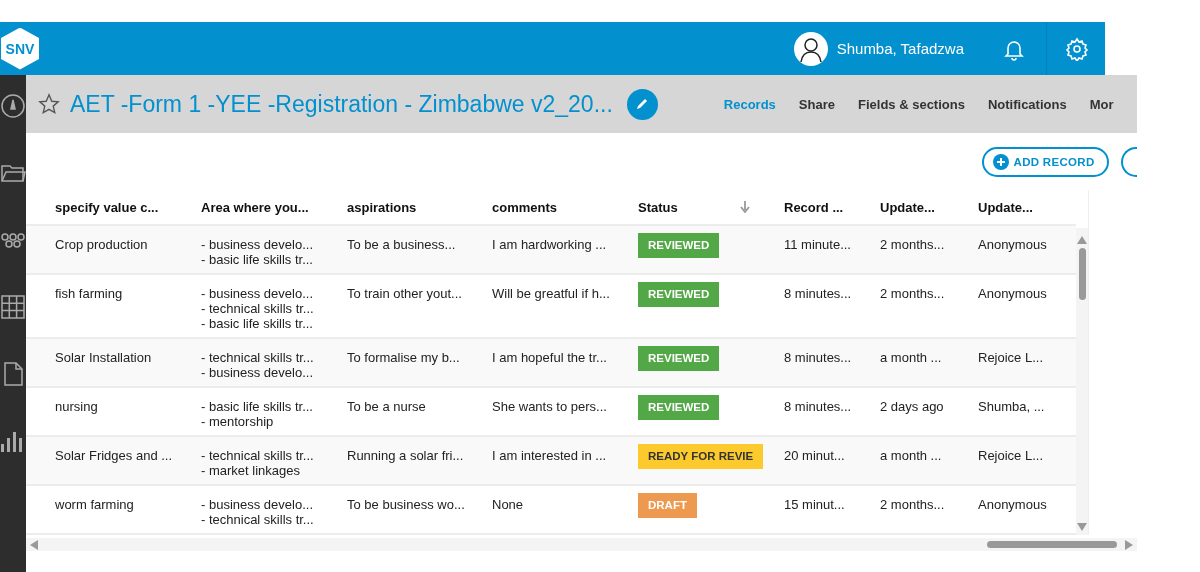  I want to click on sort-arrow-icon, so click(745, 207).